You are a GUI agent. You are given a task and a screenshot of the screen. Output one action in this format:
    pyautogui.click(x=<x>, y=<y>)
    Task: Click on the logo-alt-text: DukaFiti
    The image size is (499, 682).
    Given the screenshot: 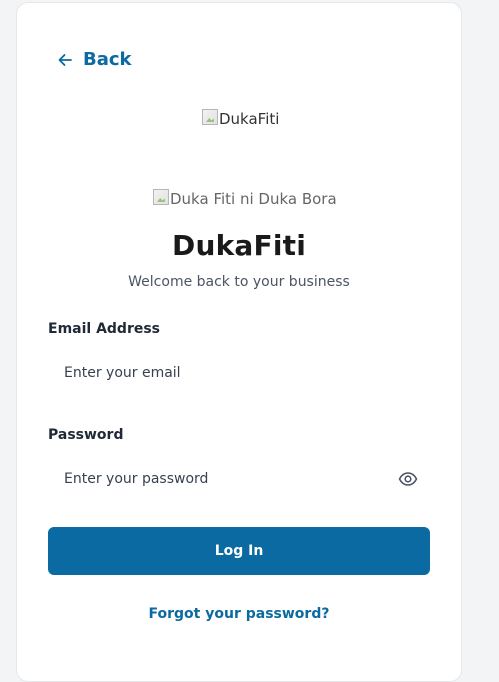 What is the action you would take?
    pyautogui.click(x=249, y=119)
    